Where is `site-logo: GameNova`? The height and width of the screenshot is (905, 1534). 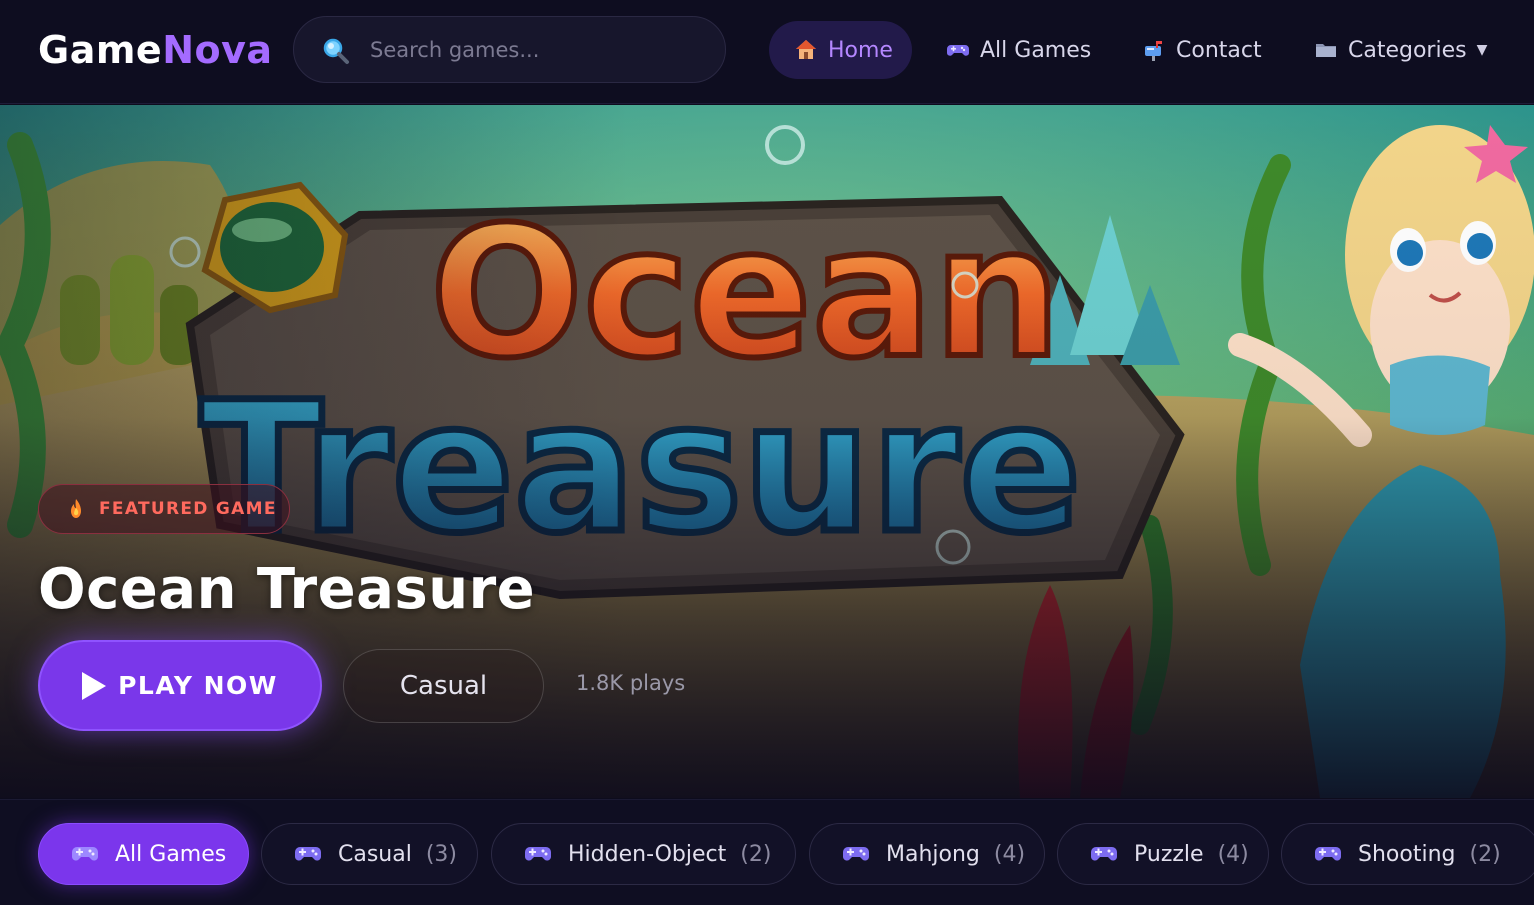
site-logo: GameNova is located at coordinates (155, 50).